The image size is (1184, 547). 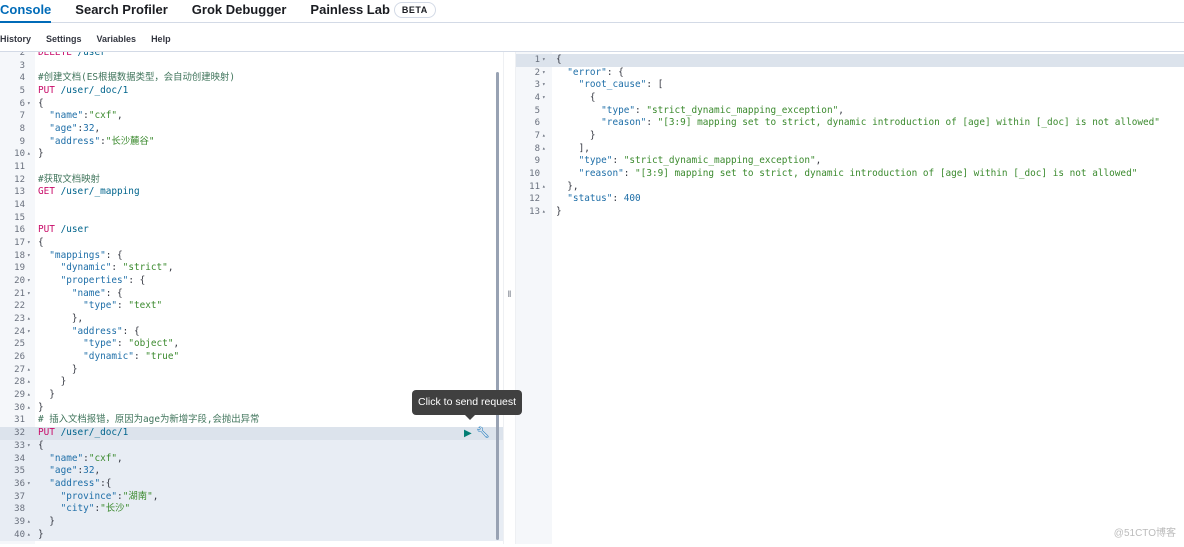 I want to click on token: "properties", so click(x=83, y=281).